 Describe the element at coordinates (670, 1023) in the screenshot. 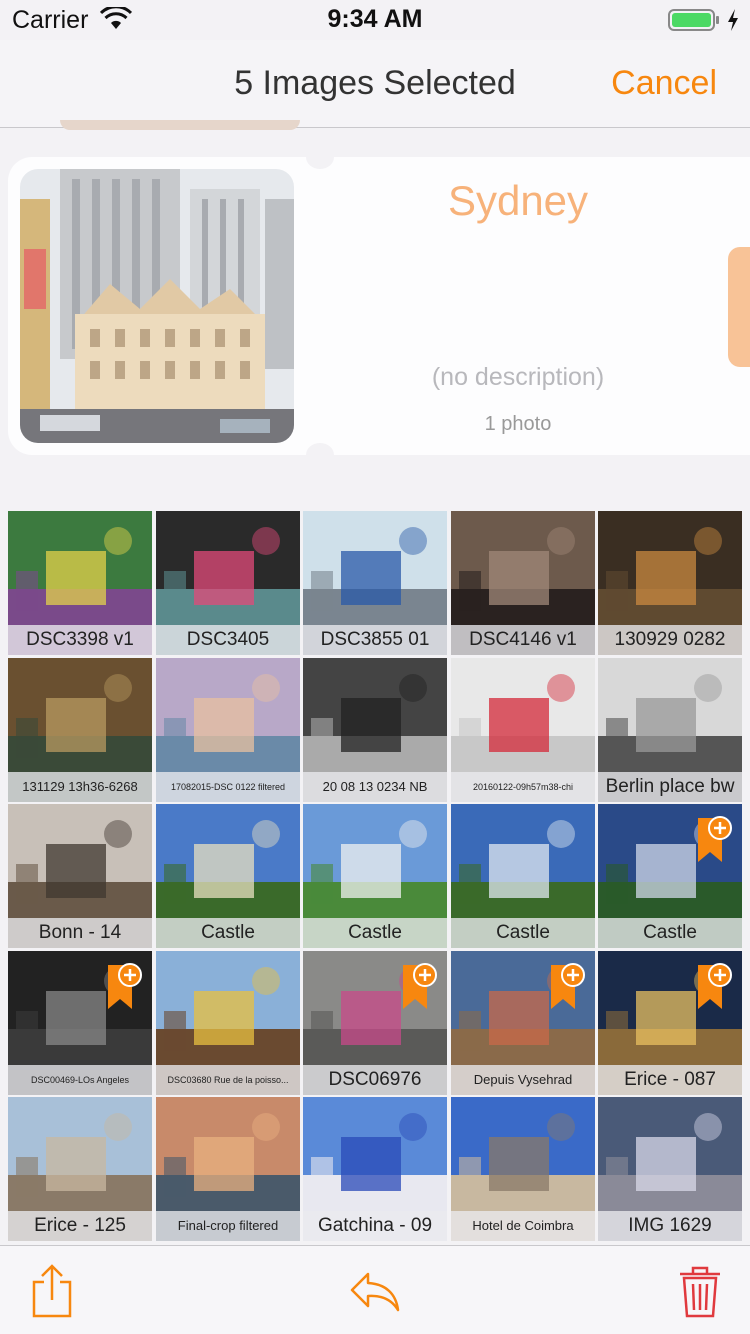

I see `photo-tile: Erice - 087` at that location.